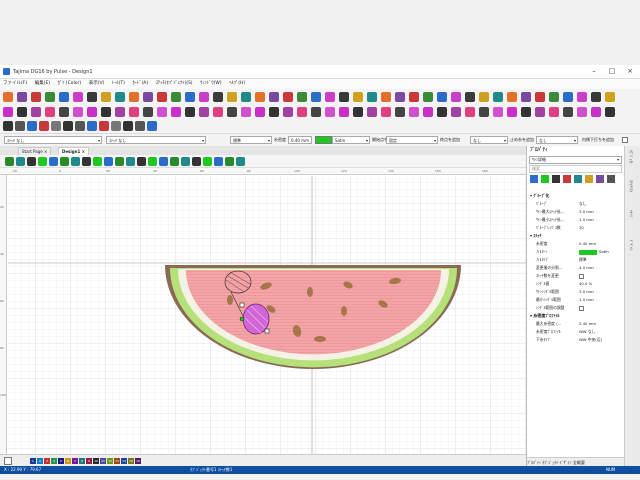 This screenshot has width=640, height=480. What do you see at coordinates (288, 112) in the screenshot?
I see `edit-tool-21-icon` at bounding box center [288, 112].